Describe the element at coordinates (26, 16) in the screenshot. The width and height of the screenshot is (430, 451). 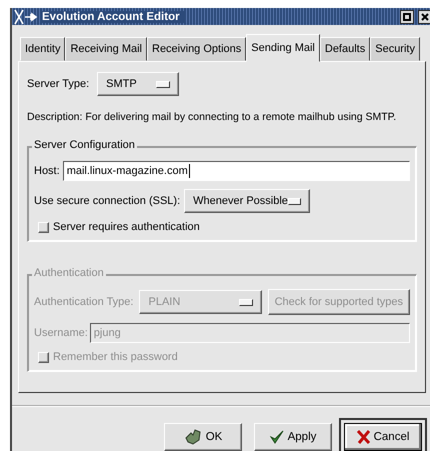
I see `x-logo-icon` at that location.